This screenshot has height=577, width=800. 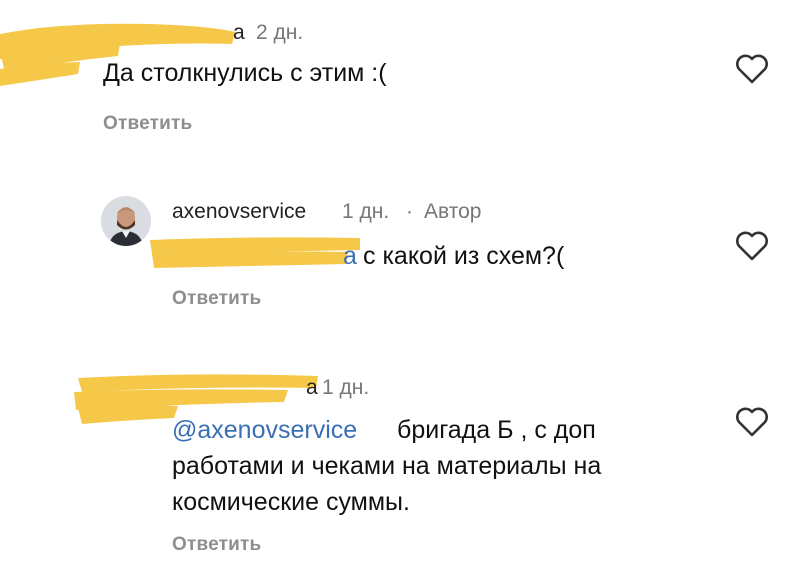 I want to click on comment-2-time: 1 дн., so click(x=366, y=211).